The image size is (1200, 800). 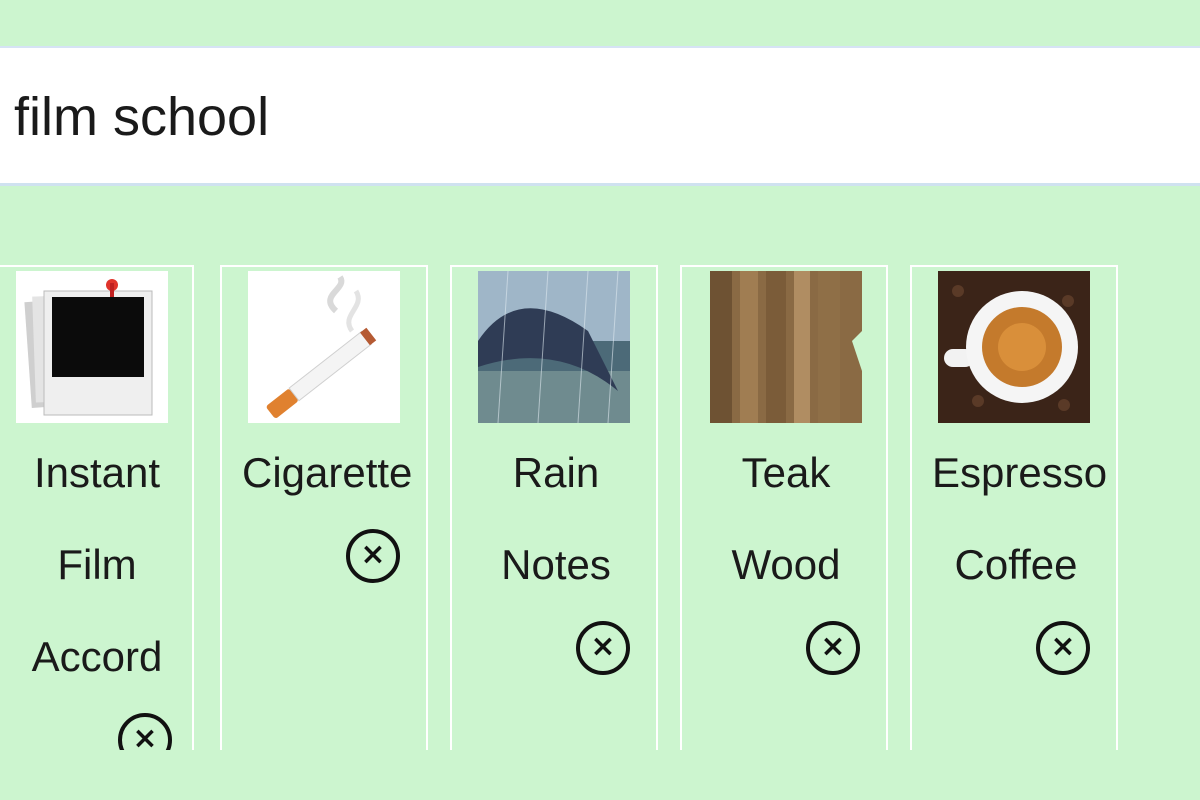 I want to click on tag-card-rain-notes: Rain Notes ×, so click(x=554, y=507).